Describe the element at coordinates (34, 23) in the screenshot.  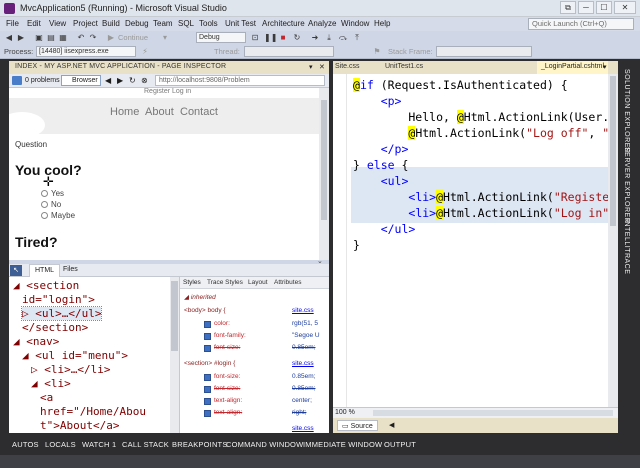
I see `menu-edit: Edit` at that location.